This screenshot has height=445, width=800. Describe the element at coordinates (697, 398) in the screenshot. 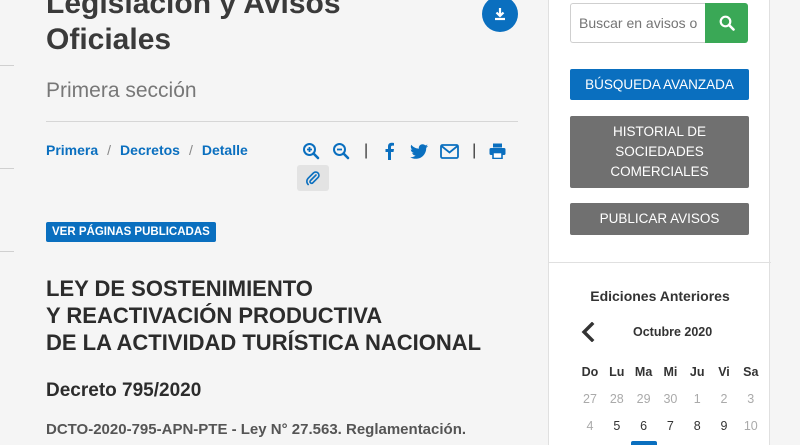

I see `calendar-day: 1` at that location.